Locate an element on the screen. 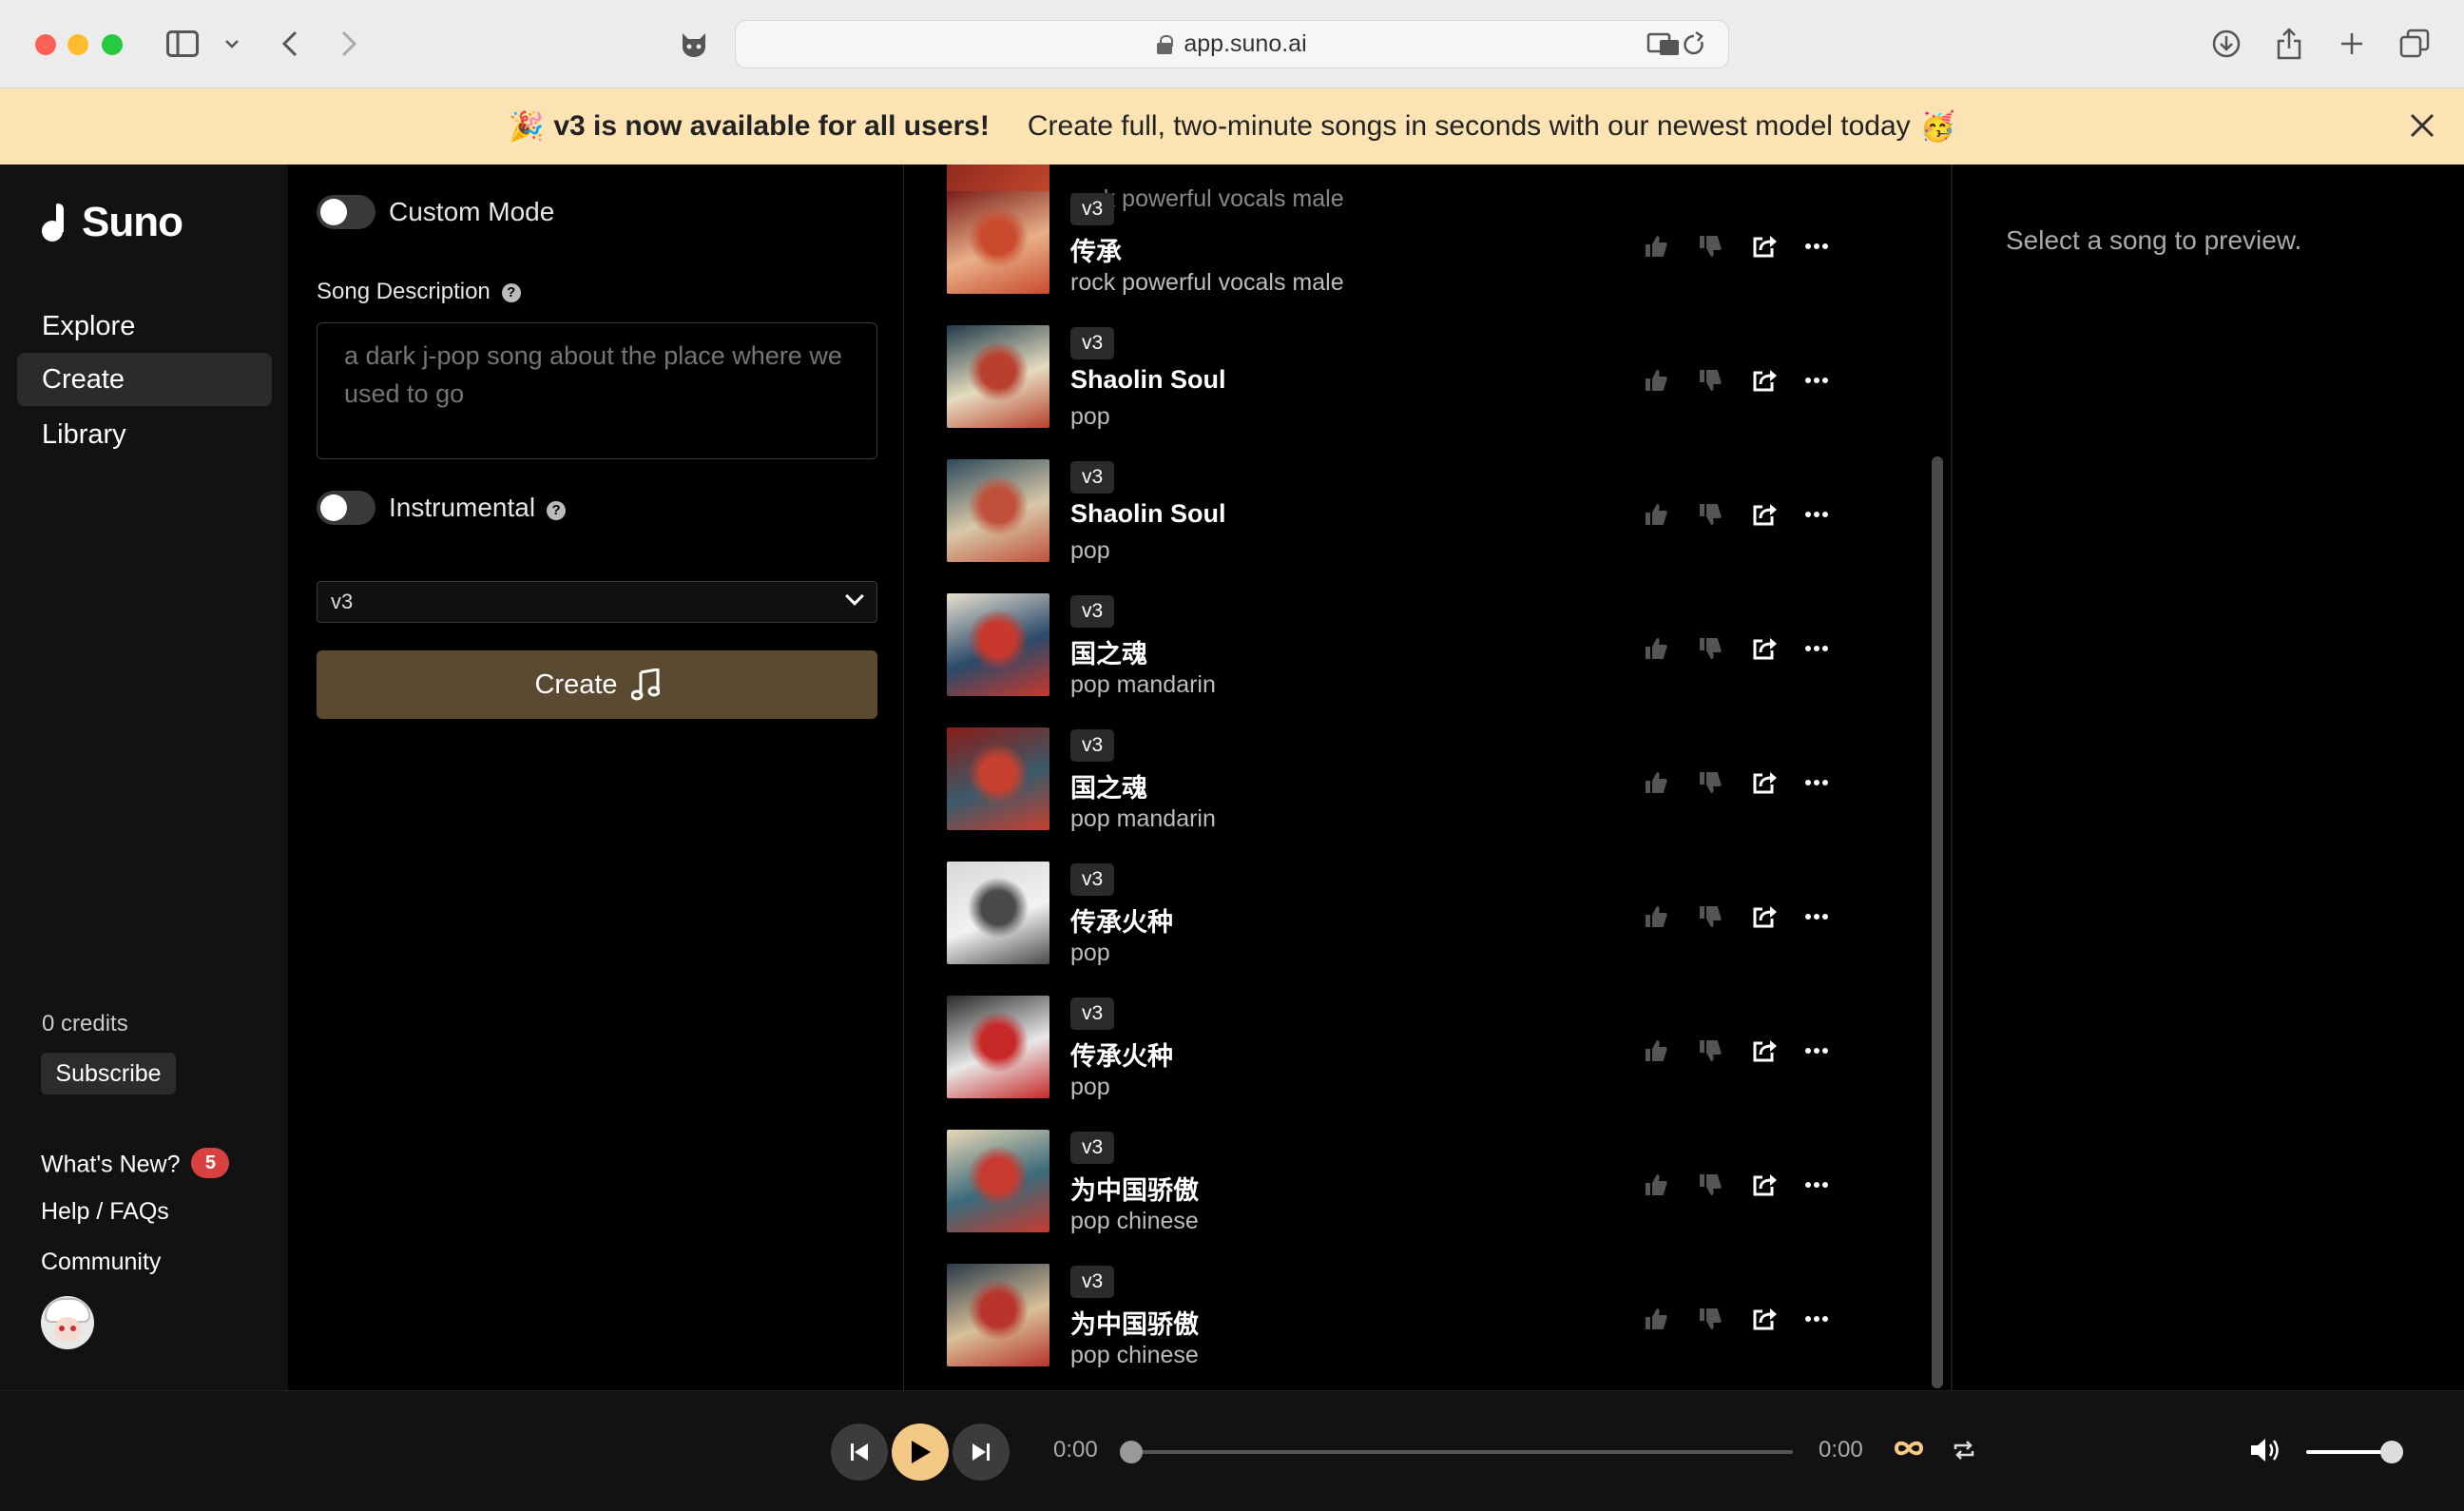  custom-mode-toggle is located at coordinates (346, 212).